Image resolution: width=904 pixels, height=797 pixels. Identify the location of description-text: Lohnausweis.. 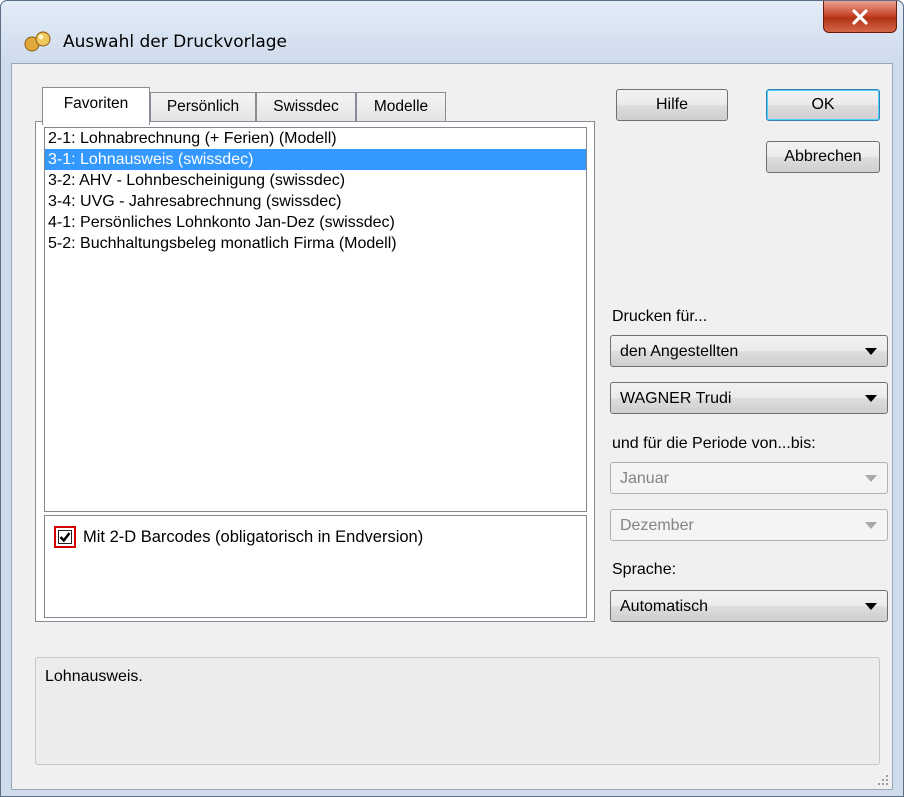
(94, 676).